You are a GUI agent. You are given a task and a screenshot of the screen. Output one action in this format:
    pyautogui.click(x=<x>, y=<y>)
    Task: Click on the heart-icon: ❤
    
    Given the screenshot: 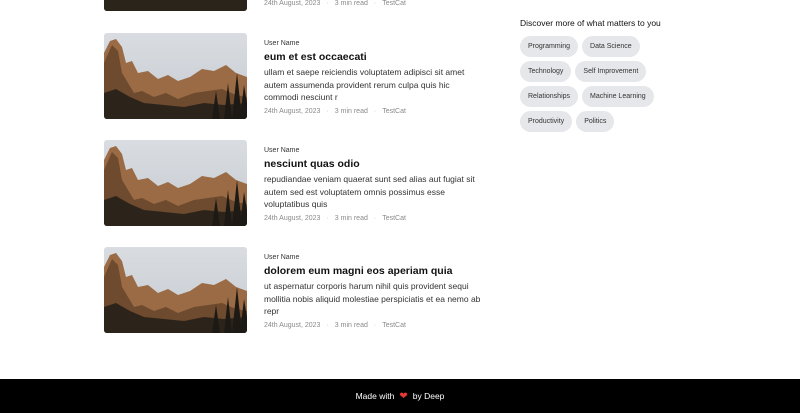 What is the action you would take?
    pyautogui.click(x=403, y=396)
    